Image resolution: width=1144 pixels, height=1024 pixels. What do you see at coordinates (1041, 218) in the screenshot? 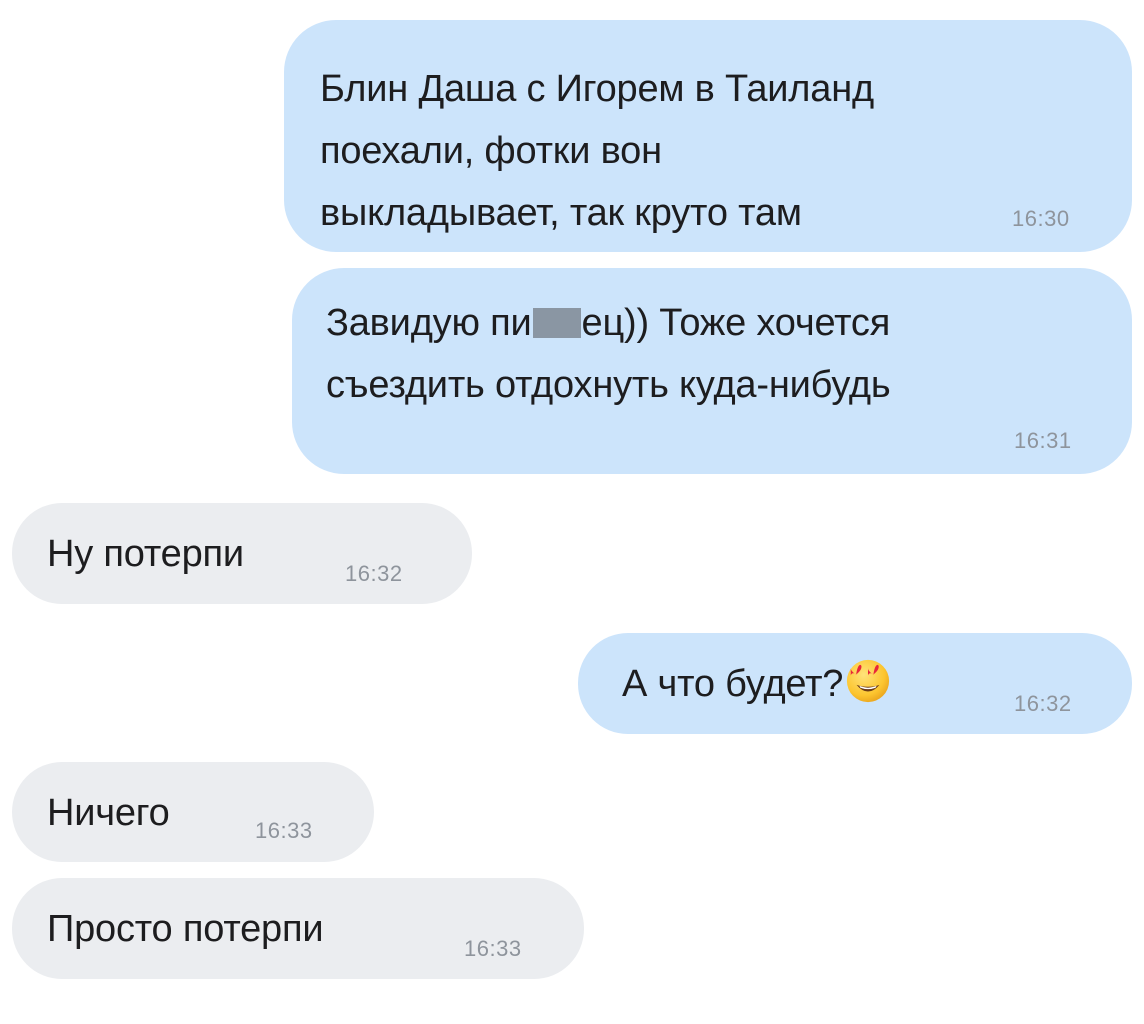
I see `message-timestamp: 16:30` at bounding box center [1041, 218].